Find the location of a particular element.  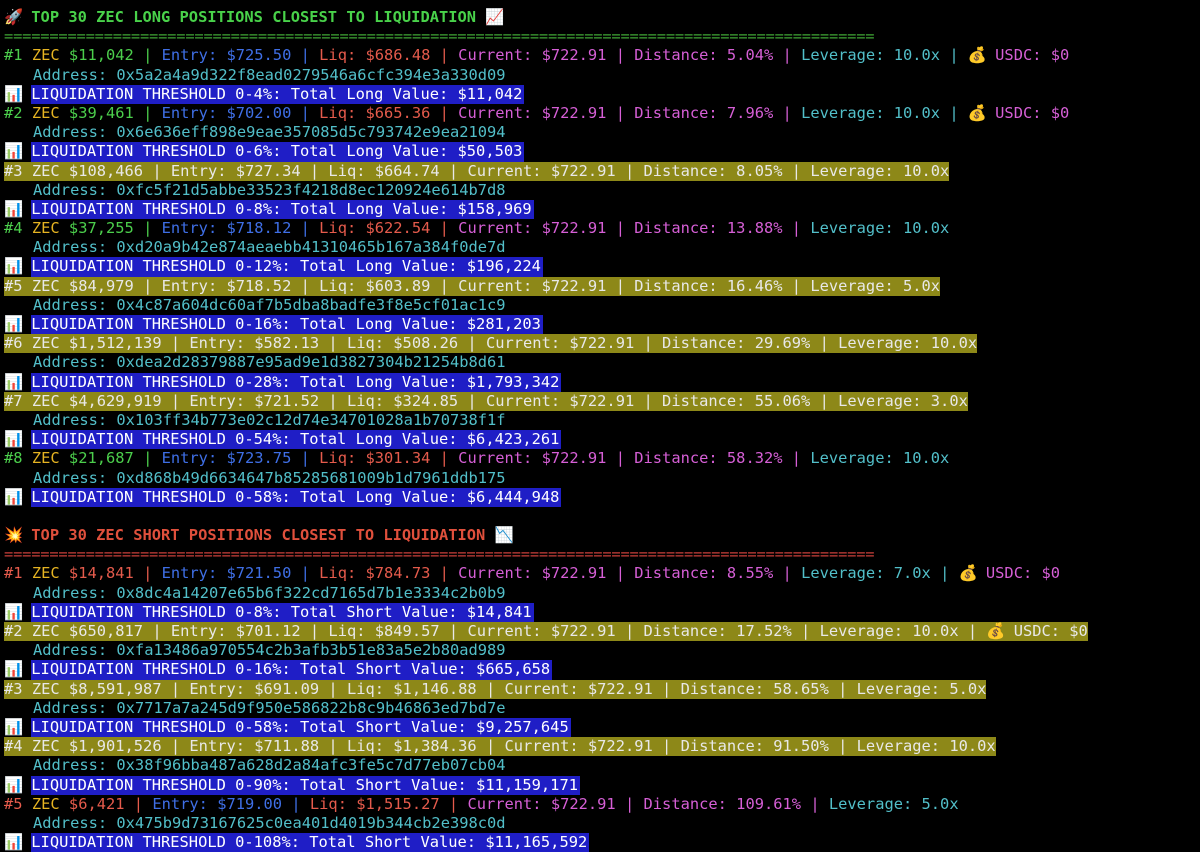

position-value: $11,042 is located at coordinates (101, 55).